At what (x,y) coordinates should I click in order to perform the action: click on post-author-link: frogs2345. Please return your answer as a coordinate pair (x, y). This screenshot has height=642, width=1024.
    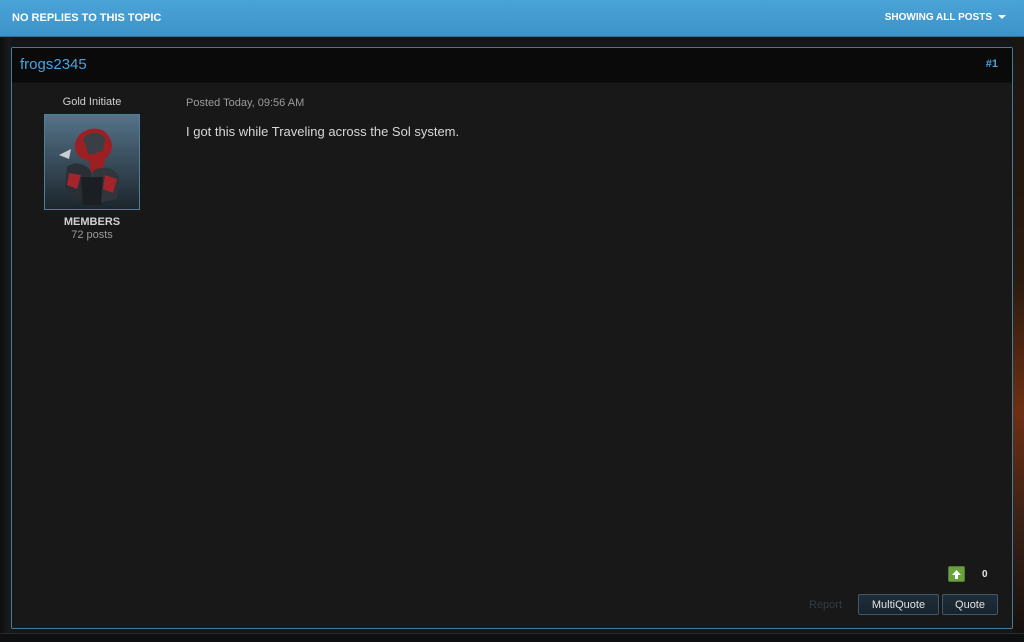
    Looking at the image, I should click on (53, 64).